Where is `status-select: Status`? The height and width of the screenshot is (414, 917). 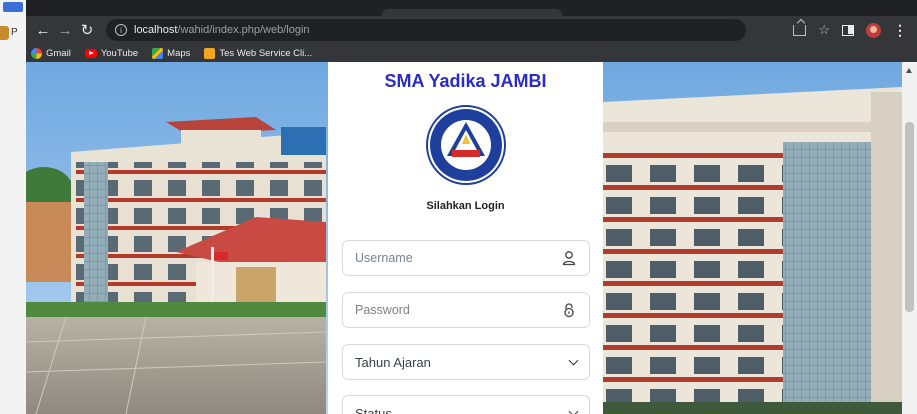
status-select: Status is located at coordinates (466, 404).